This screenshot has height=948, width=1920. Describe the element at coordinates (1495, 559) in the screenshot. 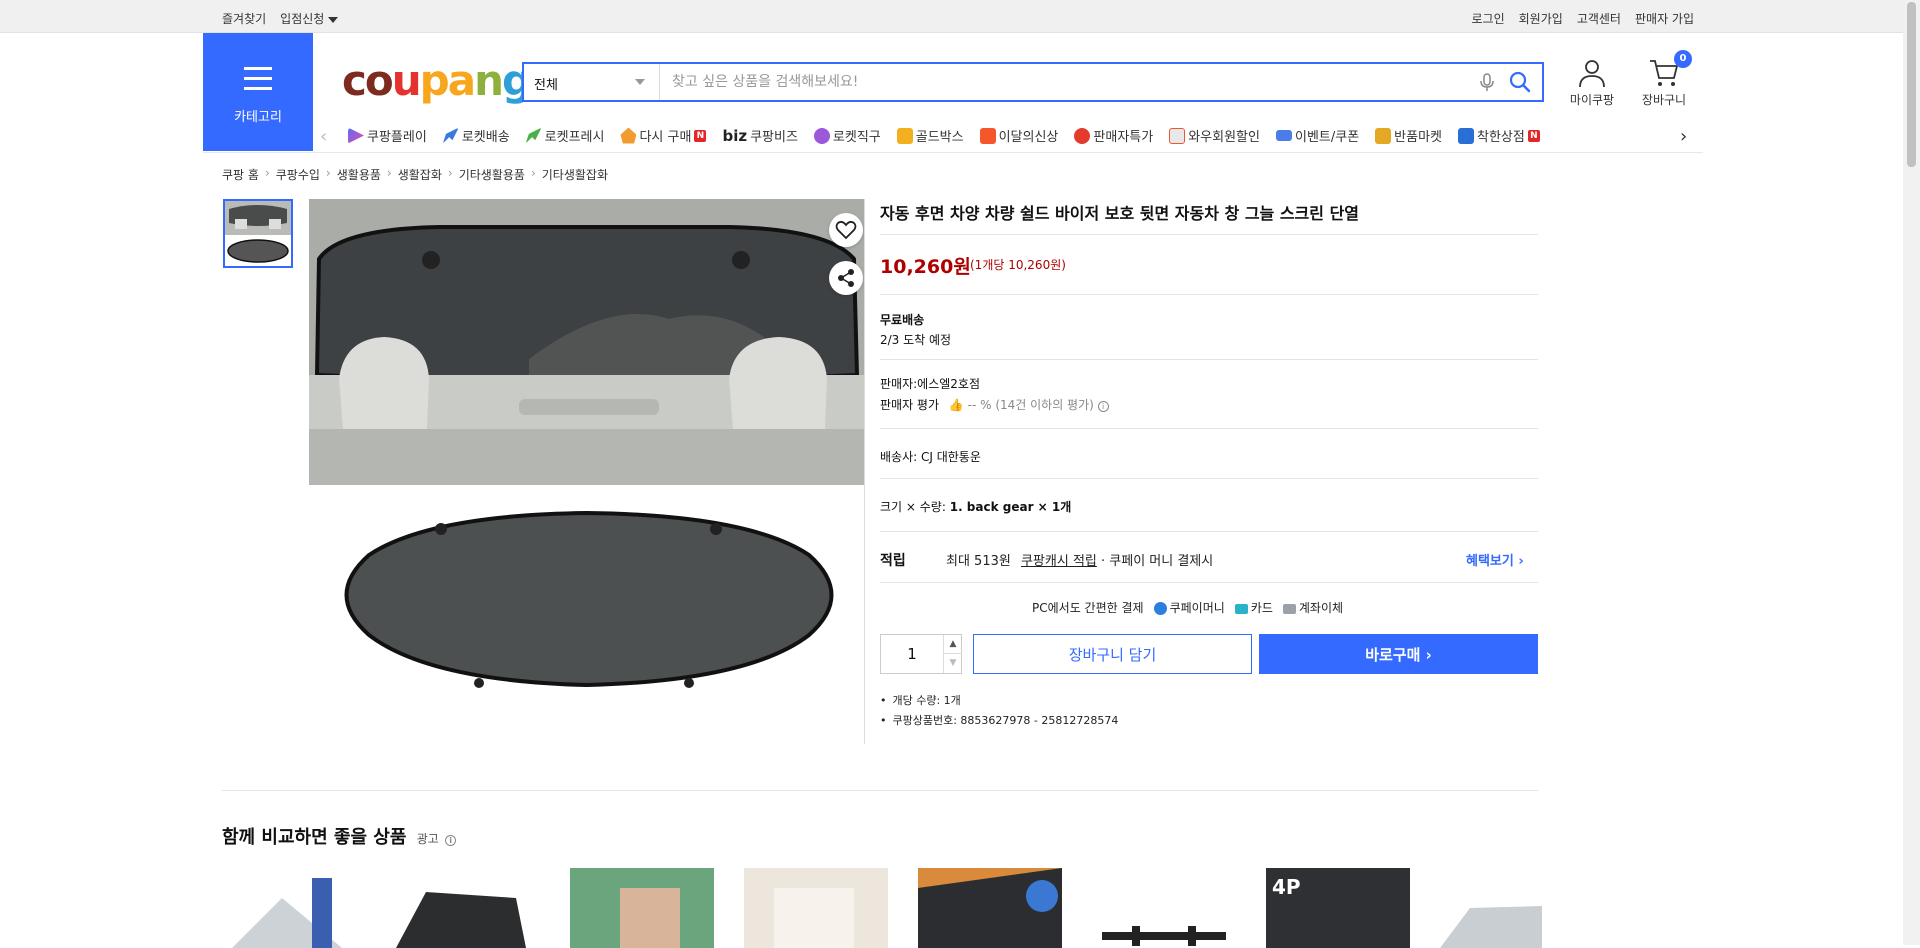

I see `view-benefits-link: 혜택보기 ›` at that location.